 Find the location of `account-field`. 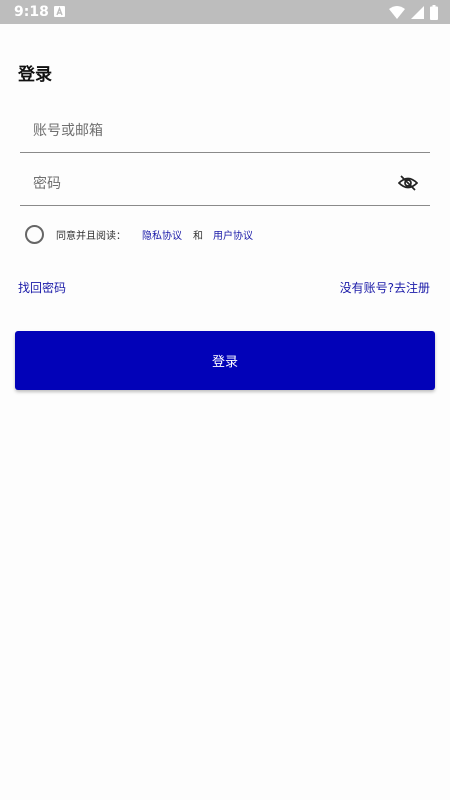

account-field is located at coordinates (225, 132).